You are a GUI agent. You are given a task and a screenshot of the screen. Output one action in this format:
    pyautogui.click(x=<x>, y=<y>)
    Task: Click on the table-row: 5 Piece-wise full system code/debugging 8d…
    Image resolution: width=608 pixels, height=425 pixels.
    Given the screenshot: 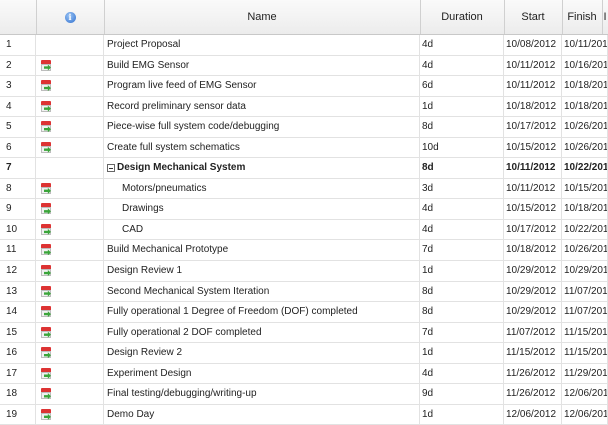 What is the action you would take?
    pyautogui.click(x=304, y=127)
    